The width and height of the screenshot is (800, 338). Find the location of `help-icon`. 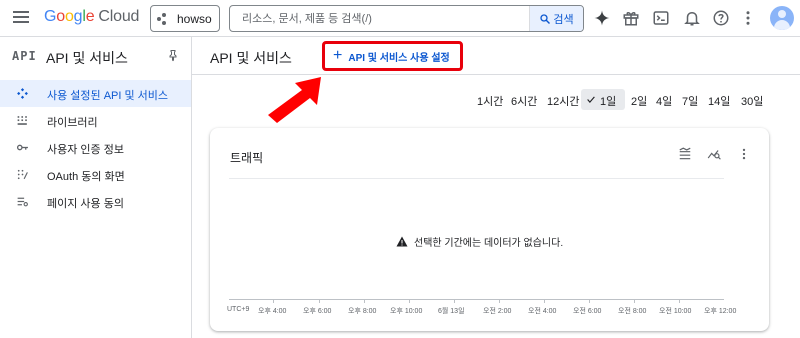

help-icon is located at coordinates (721, 18).